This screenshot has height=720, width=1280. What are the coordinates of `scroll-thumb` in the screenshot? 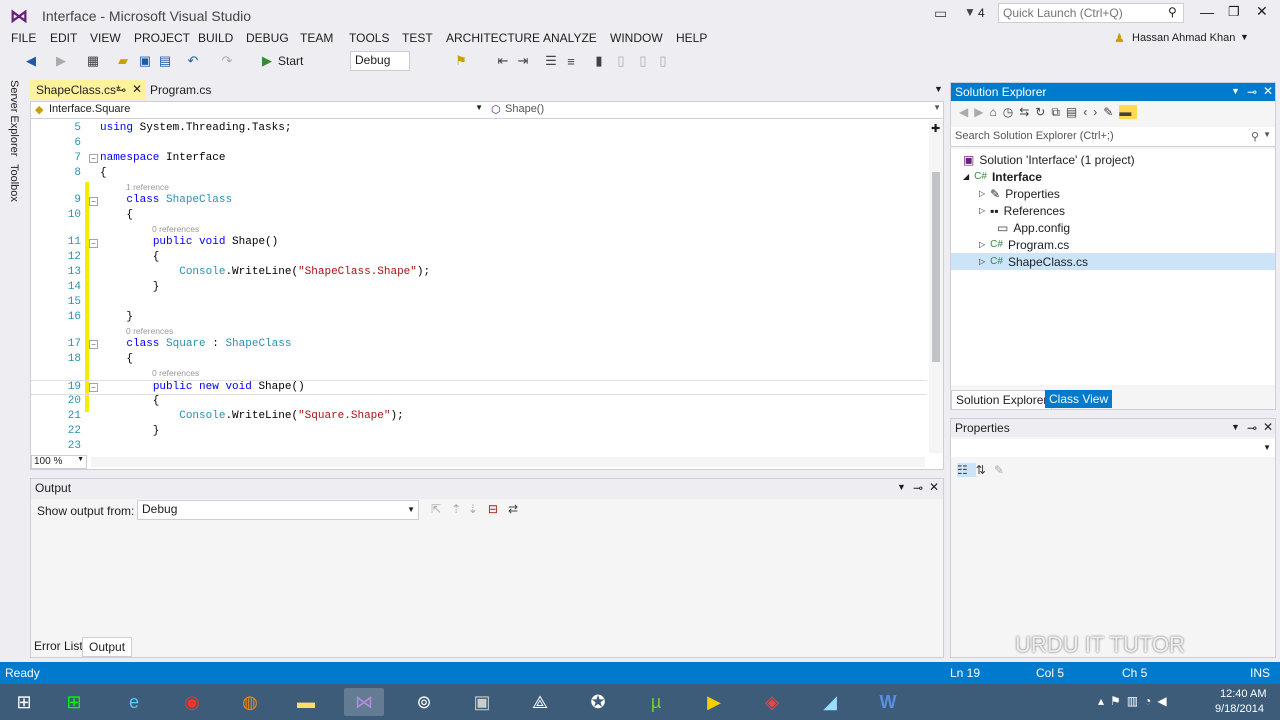 It's located at (936, 267).